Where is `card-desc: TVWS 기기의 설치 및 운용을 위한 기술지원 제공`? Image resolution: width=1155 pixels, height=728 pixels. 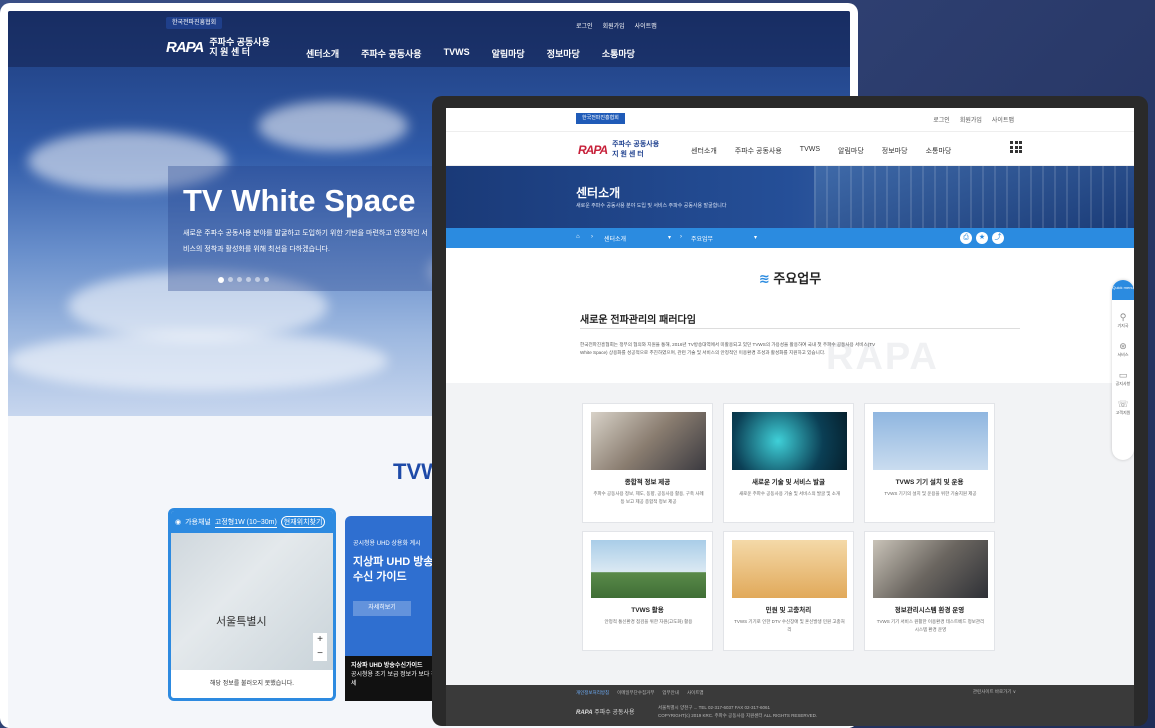
card-desc: TVWS 기기의 설치 및 운용을 위한 기술지원 제공 is located at coordinates (930, 493).